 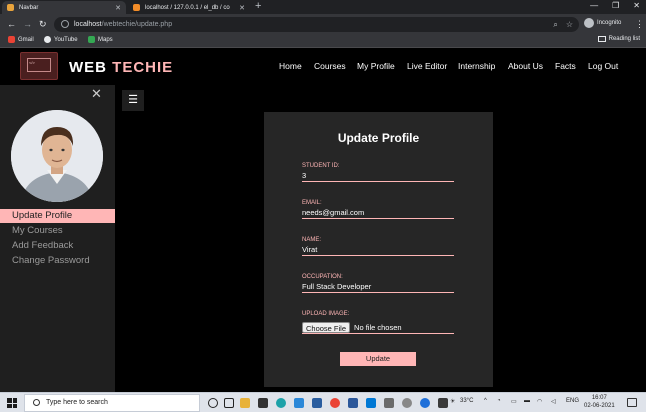 What do you see at coordinates (330, 66) in the screenshot?
I see `nav-courses: Courses` at bounding box center [330, 66].